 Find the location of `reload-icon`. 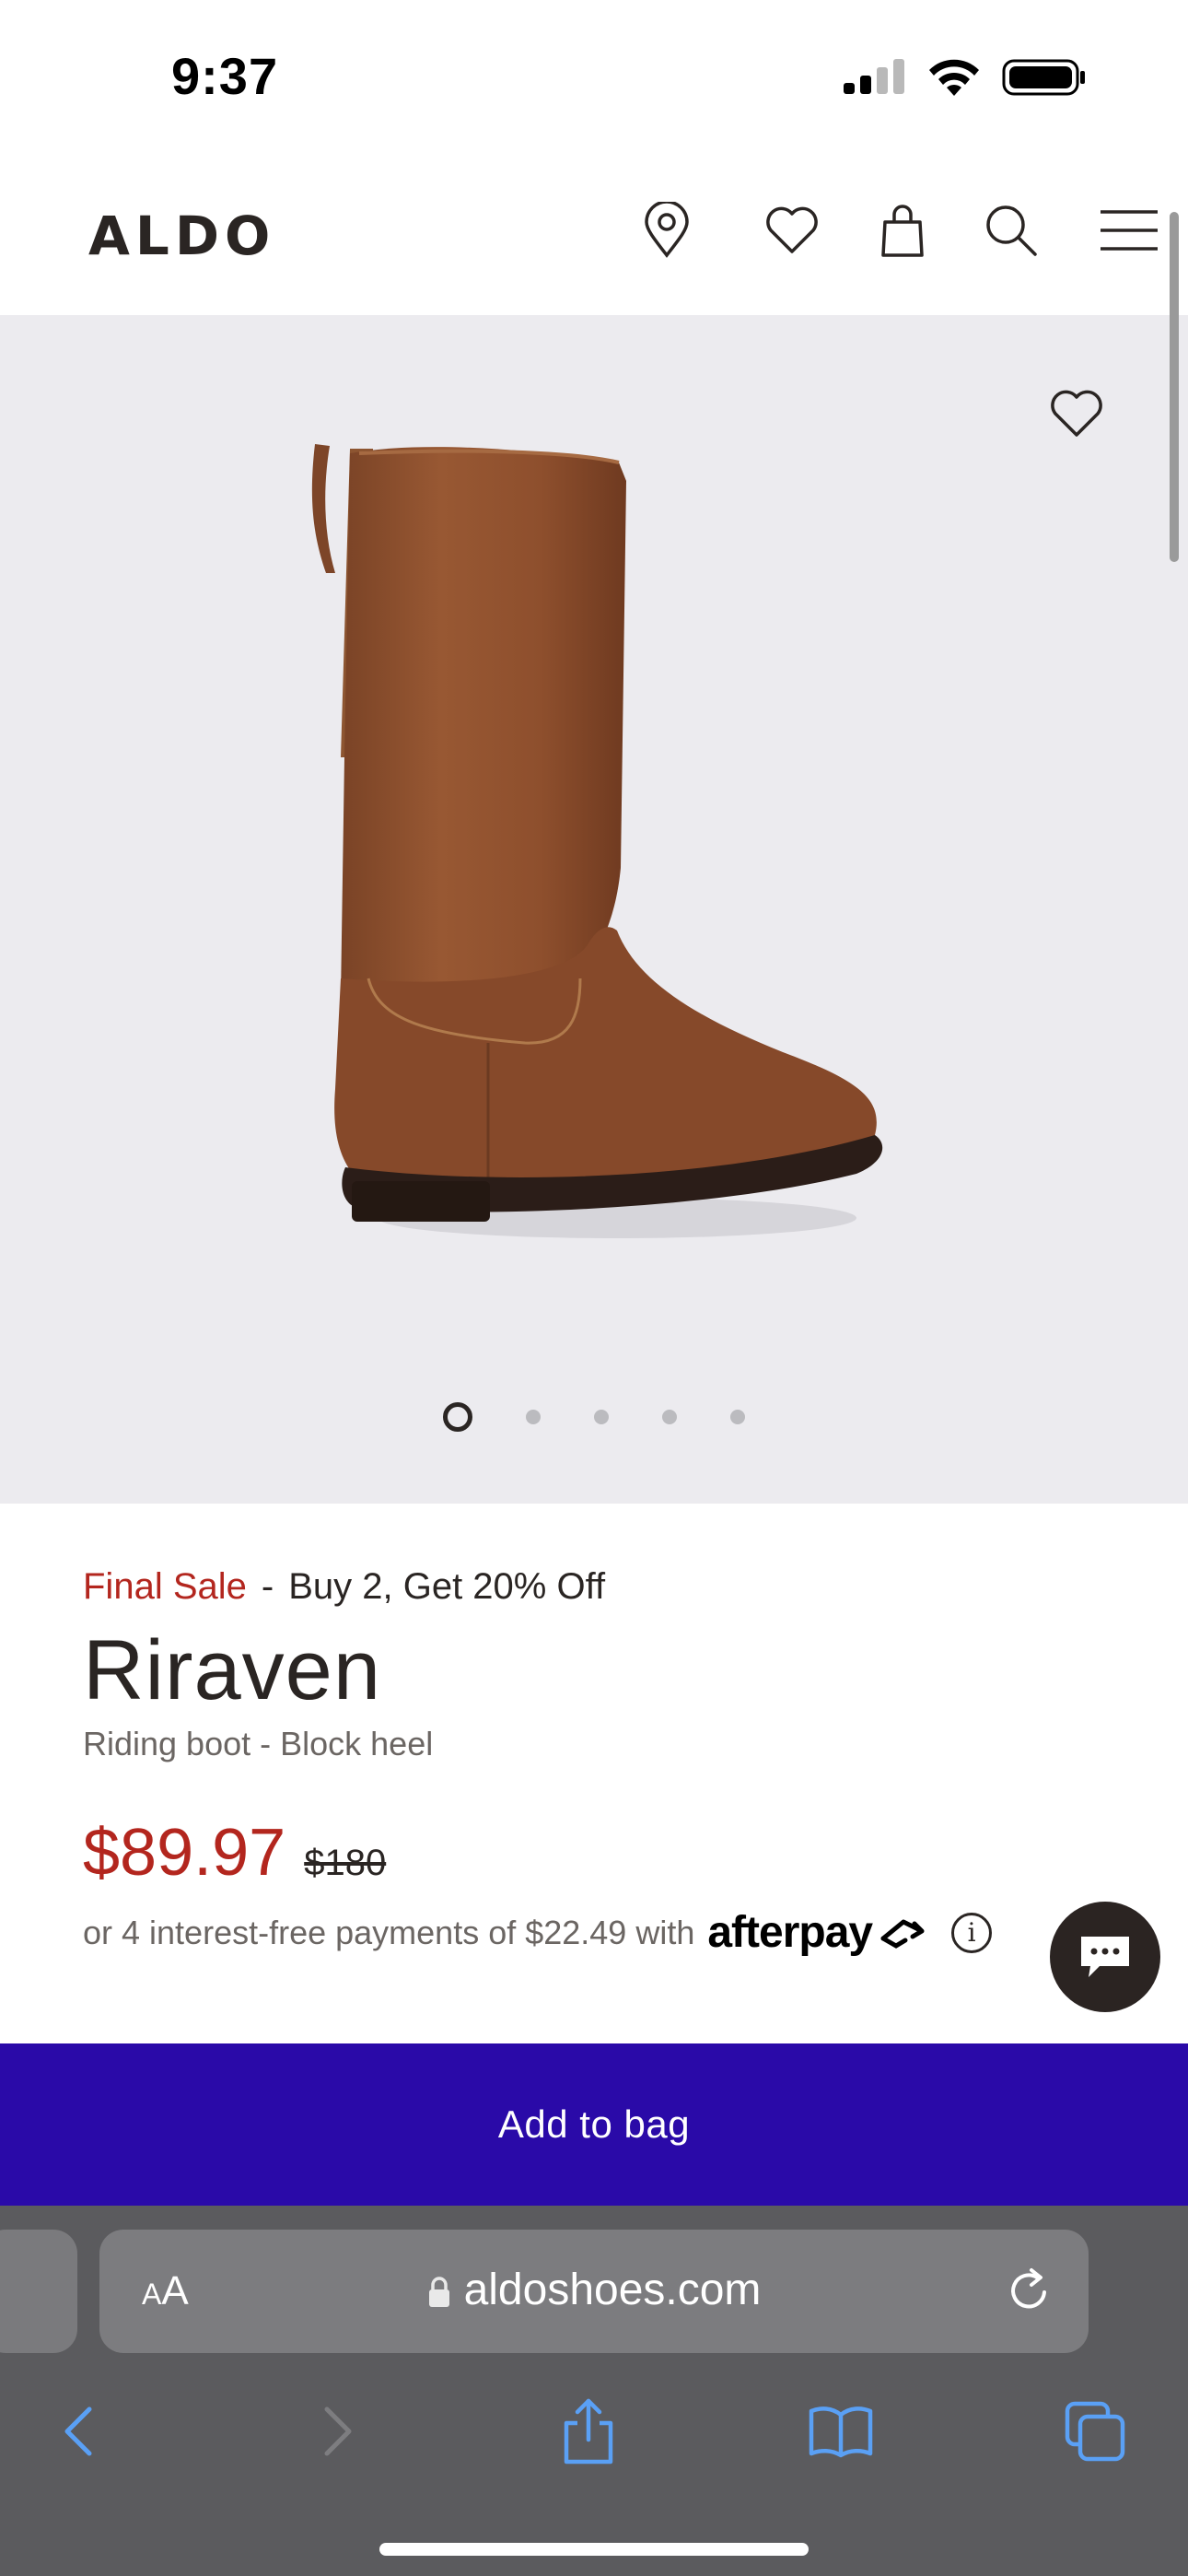

reload-icon is located at coordinates (1029, 2290).